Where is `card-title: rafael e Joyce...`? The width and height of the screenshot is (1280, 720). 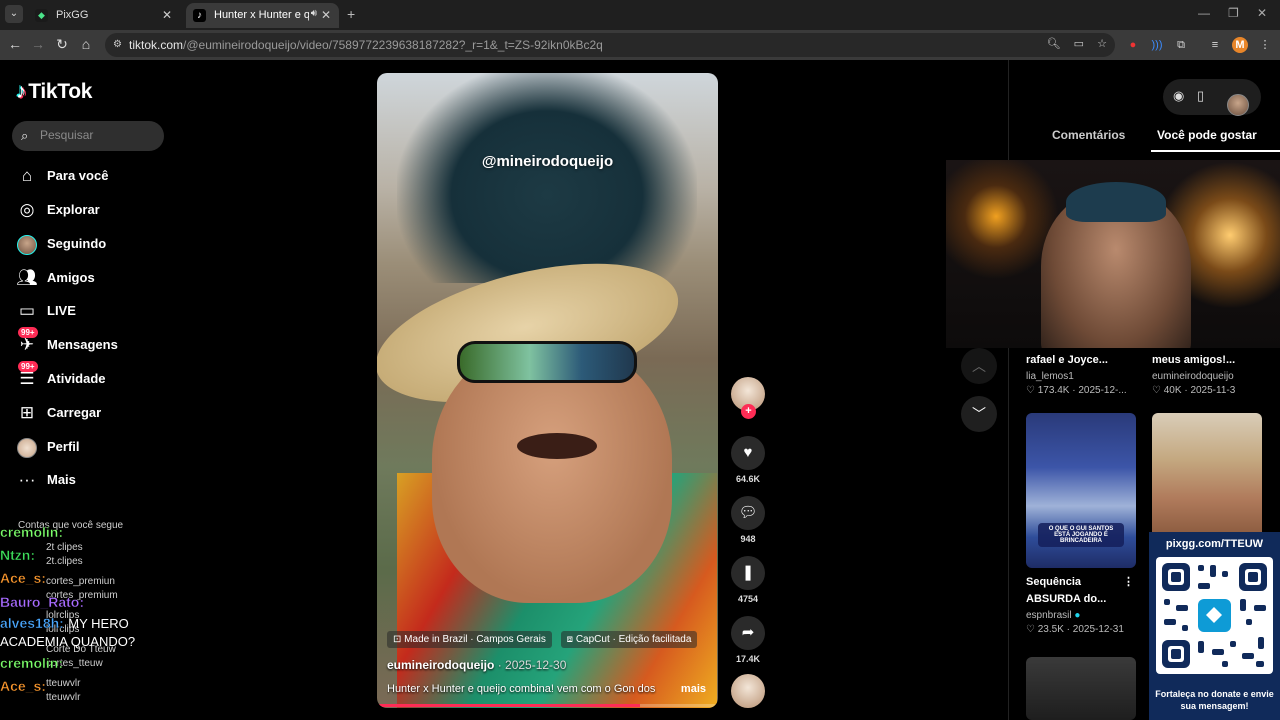 card-title: rafael e Joyce... is located at coordinates (1067, 360).